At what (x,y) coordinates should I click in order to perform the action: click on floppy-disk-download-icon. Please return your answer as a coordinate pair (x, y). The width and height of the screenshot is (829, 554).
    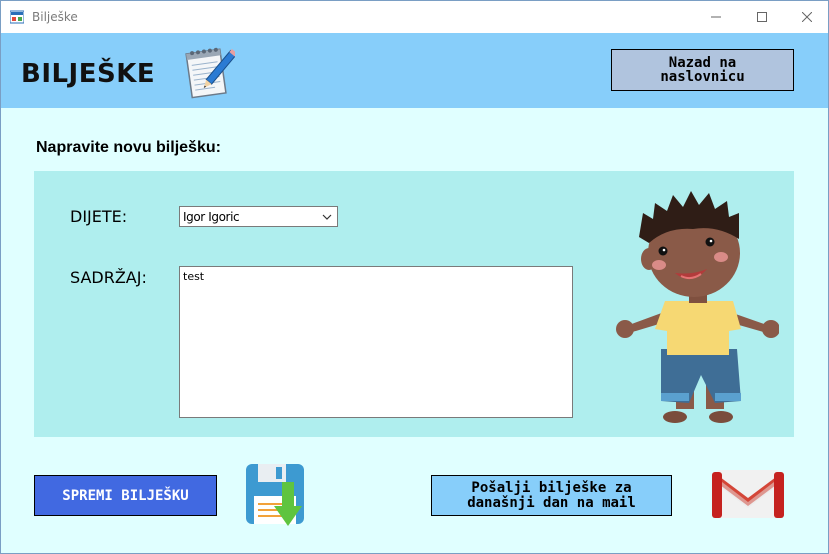
    Looking at the image, I should click on (275, 495).